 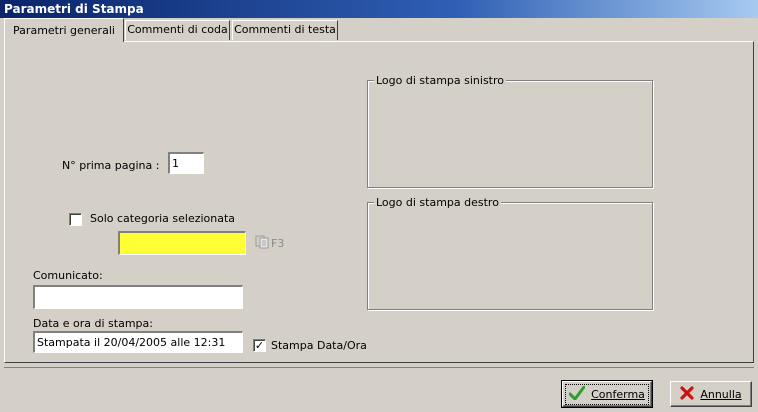 What do you see at coordinates (379, 389) in the screenshot?
I see `dialog-footer: Conferma Annulla` at bounding box center [379, 389].